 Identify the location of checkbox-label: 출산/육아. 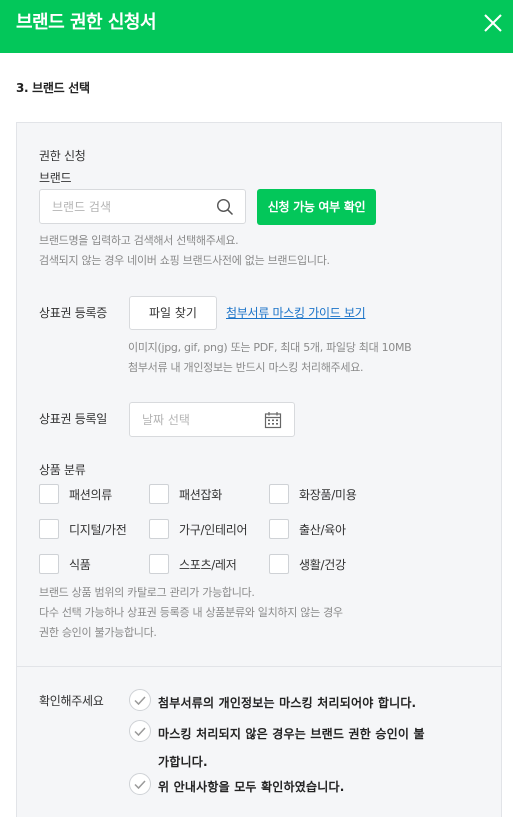
(322, 530).